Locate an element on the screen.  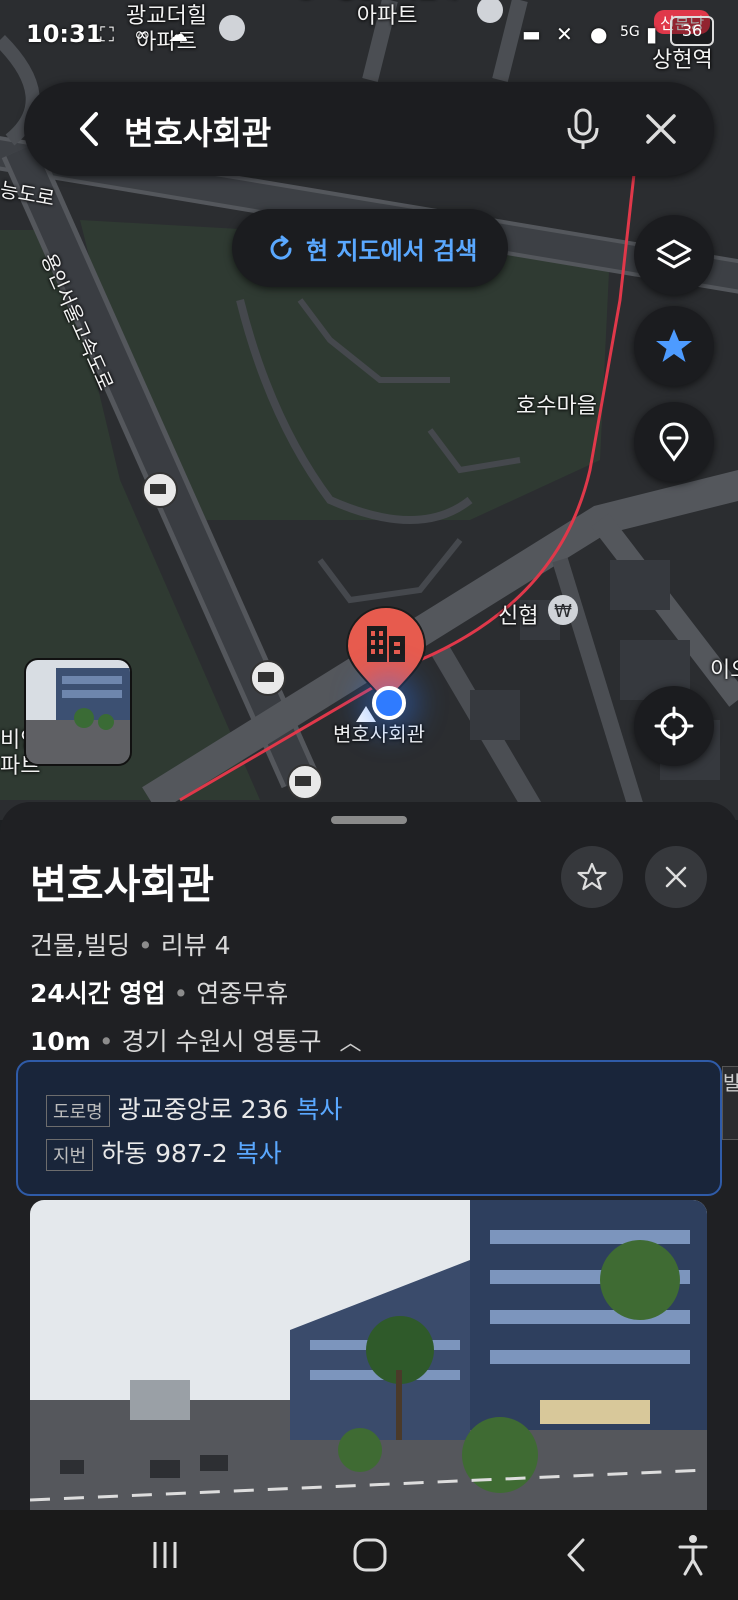
layers-icon is located at coordinates (674, 254).